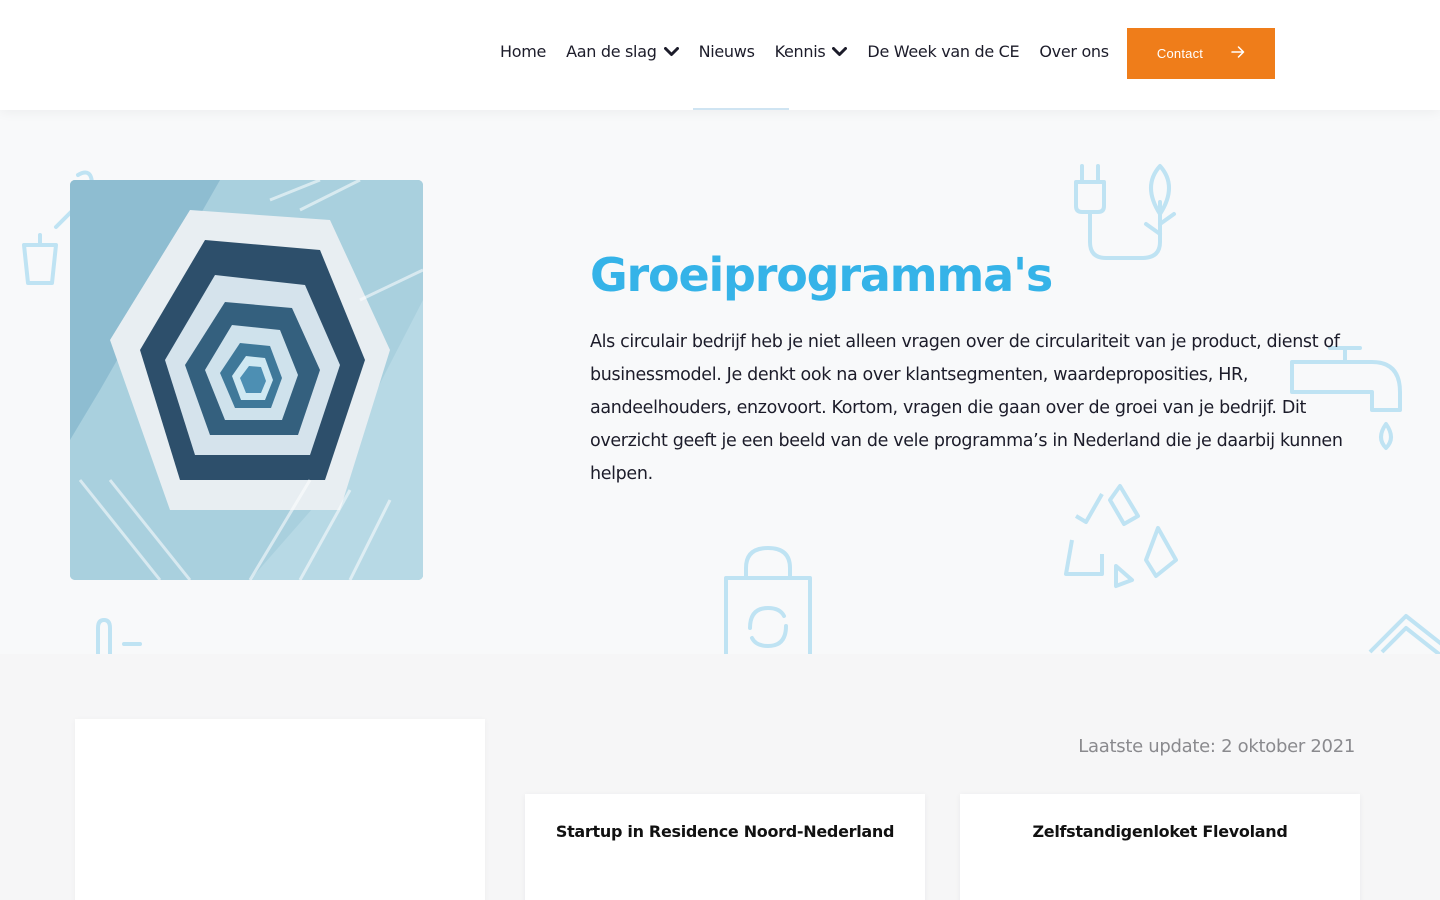 This screenshot has width=1440, height=900. What do you see at coordinates (1121, 536) in the screenshot?
I see `recycle-icon` at bounding box center [1121, 536].